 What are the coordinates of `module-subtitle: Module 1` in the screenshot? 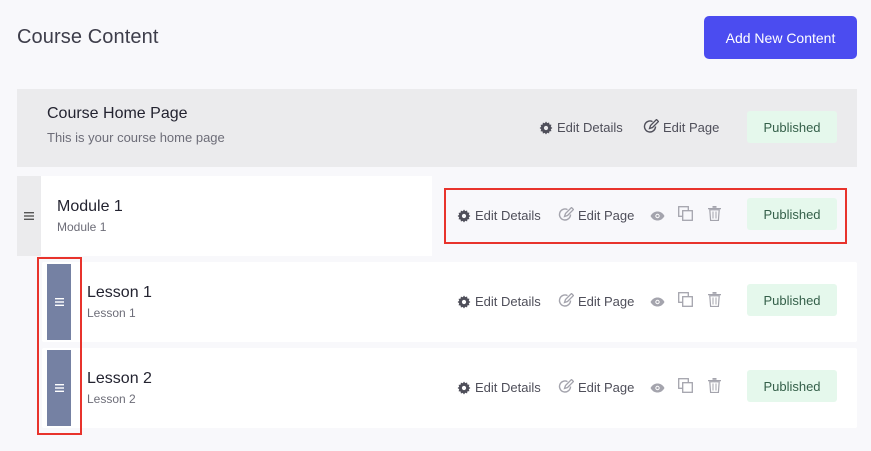 It's located at (82, 227).